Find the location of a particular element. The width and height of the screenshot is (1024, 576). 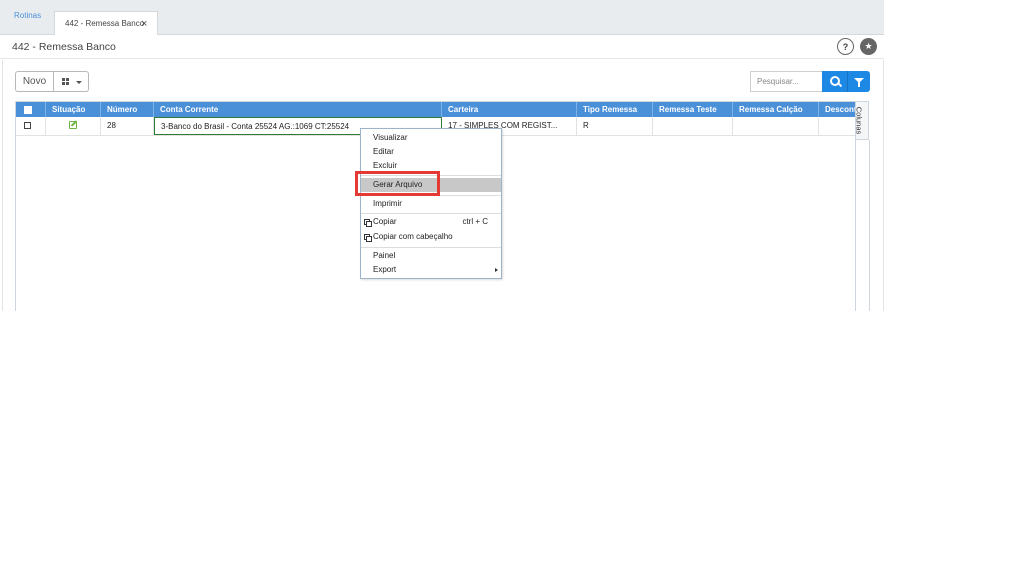

menu-item-copiar: Copiar ctrl + C is located at coordinates (431, 222).